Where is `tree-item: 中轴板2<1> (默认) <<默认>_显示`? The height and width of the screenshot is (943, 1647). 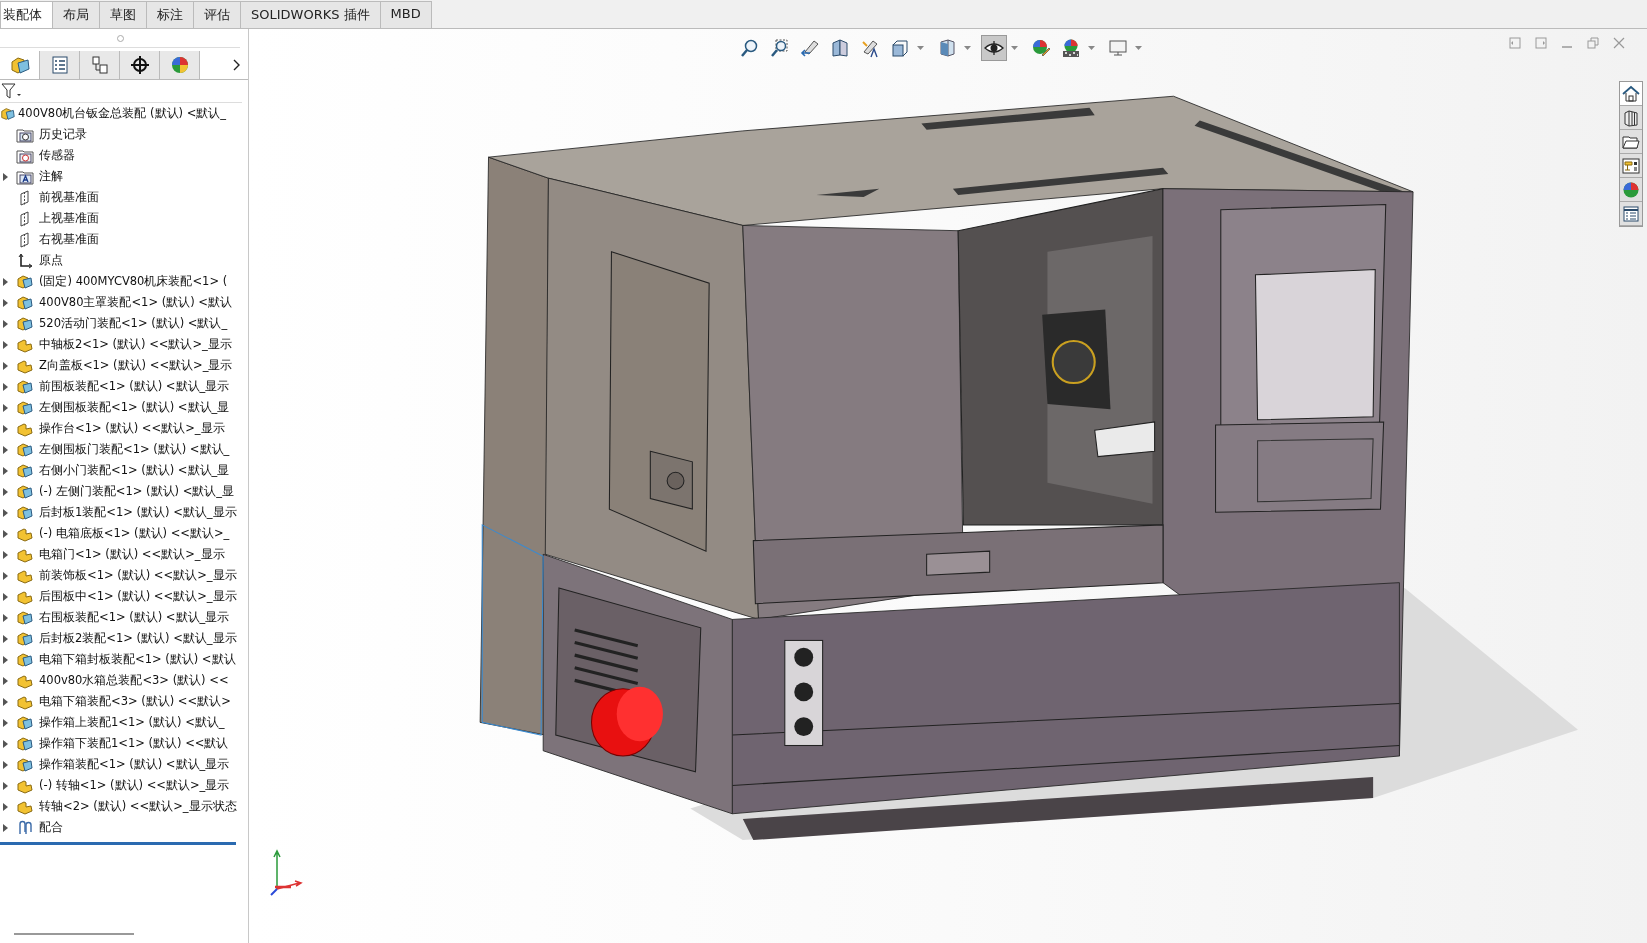
tree-item: 中轴板2<1> (默认) <<默认>_显示 is located at coordinates (135, 344).